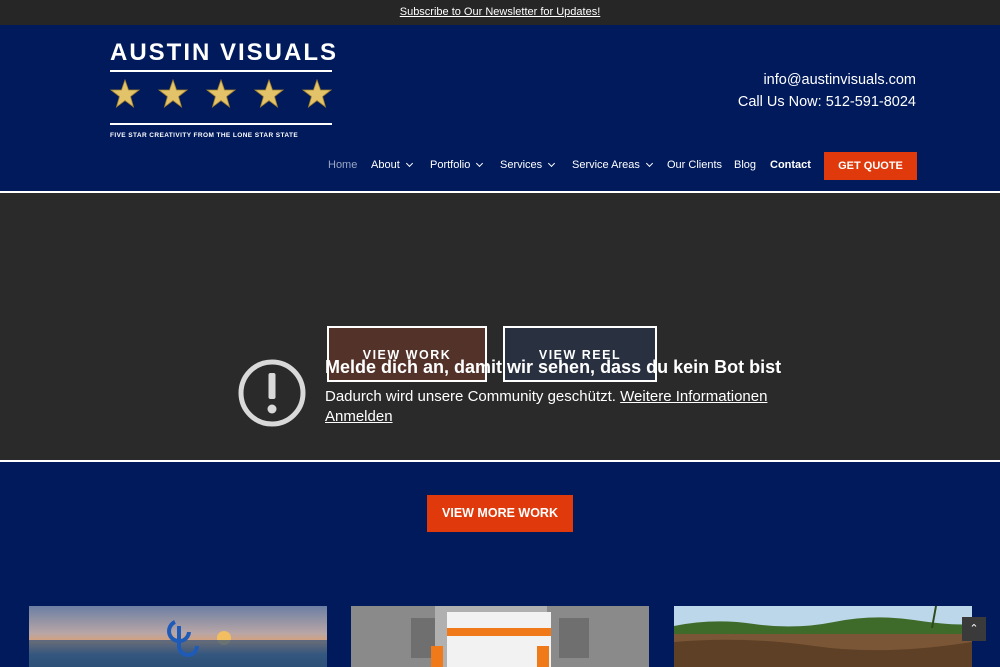 This screenshot has width=1000, height=667. I want to click on nav-item-label: Portfolio, so click(450, 165).